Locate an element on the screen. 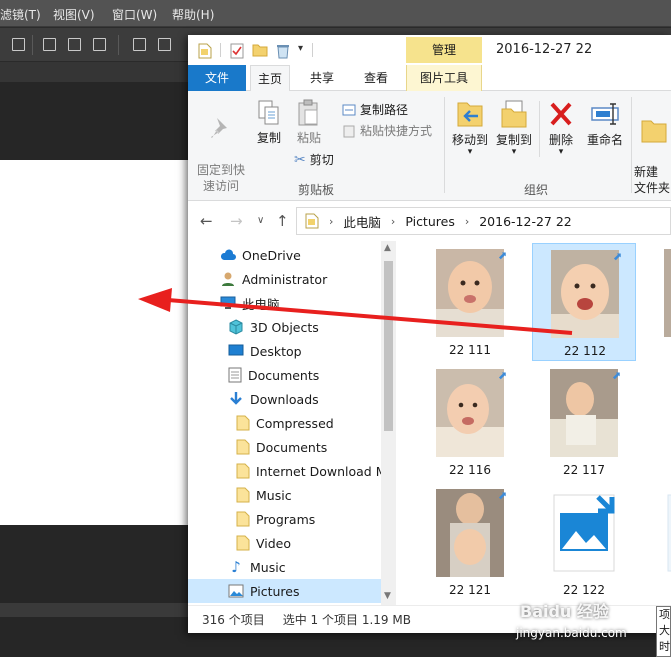  window-title: 2016-12-27 22 is located at coordinates (544, 49).